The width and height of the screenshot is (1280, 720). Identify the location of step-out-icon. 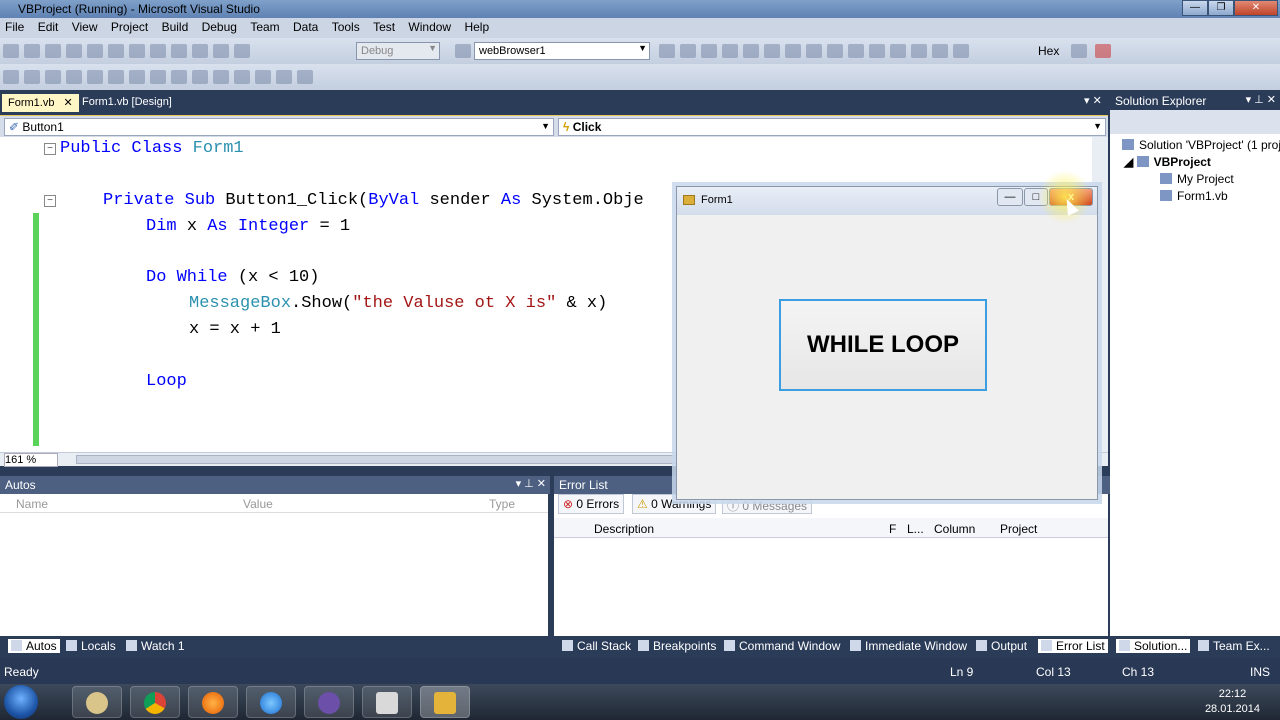
(961, 51).